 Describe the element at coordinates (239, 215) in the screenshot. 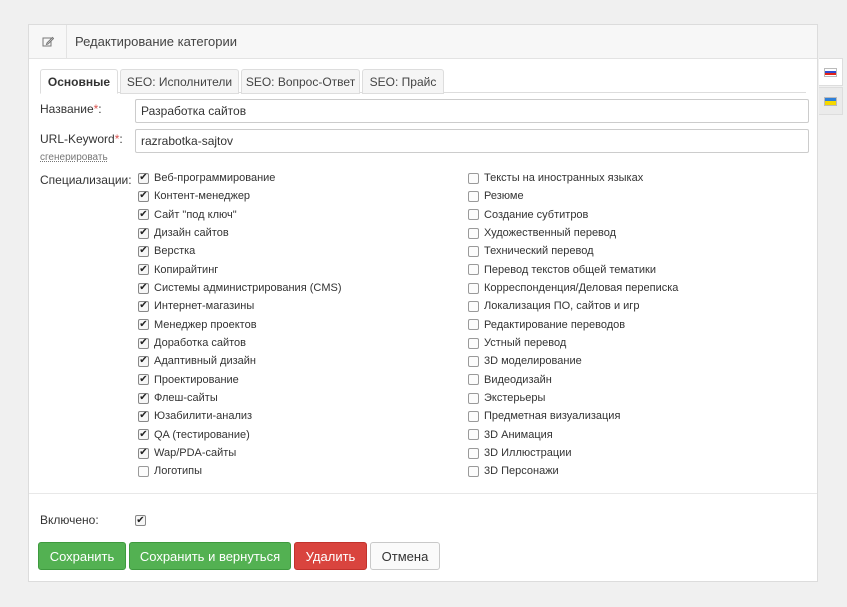

I see `specialization-item: ✔ Сайт "под ключ"` at that location.